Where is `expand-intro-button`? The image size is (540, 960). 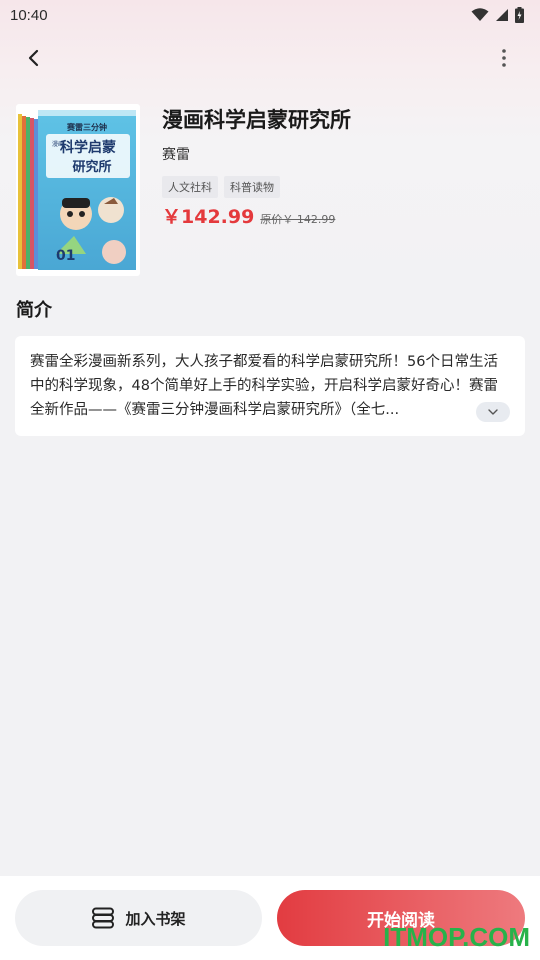 expand-intro-button is located at coordinates (493, 412).